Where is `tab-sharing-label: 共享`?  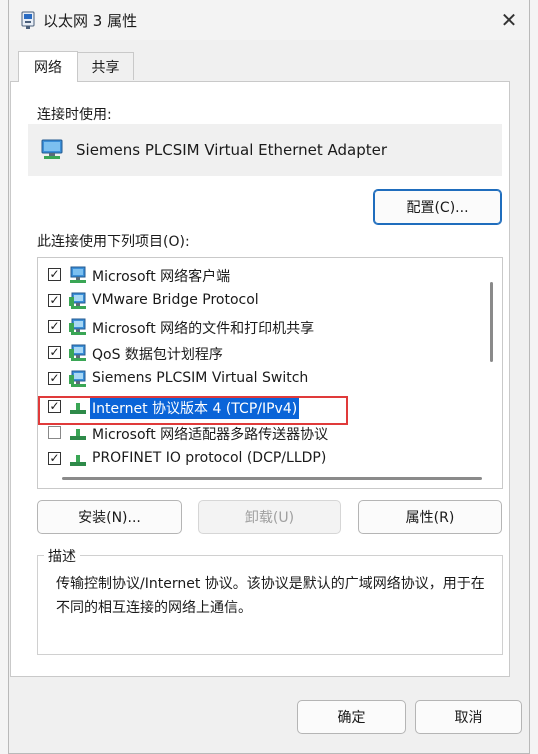
tab-sharing-label: 共享 is located at coordinates (105, 67).